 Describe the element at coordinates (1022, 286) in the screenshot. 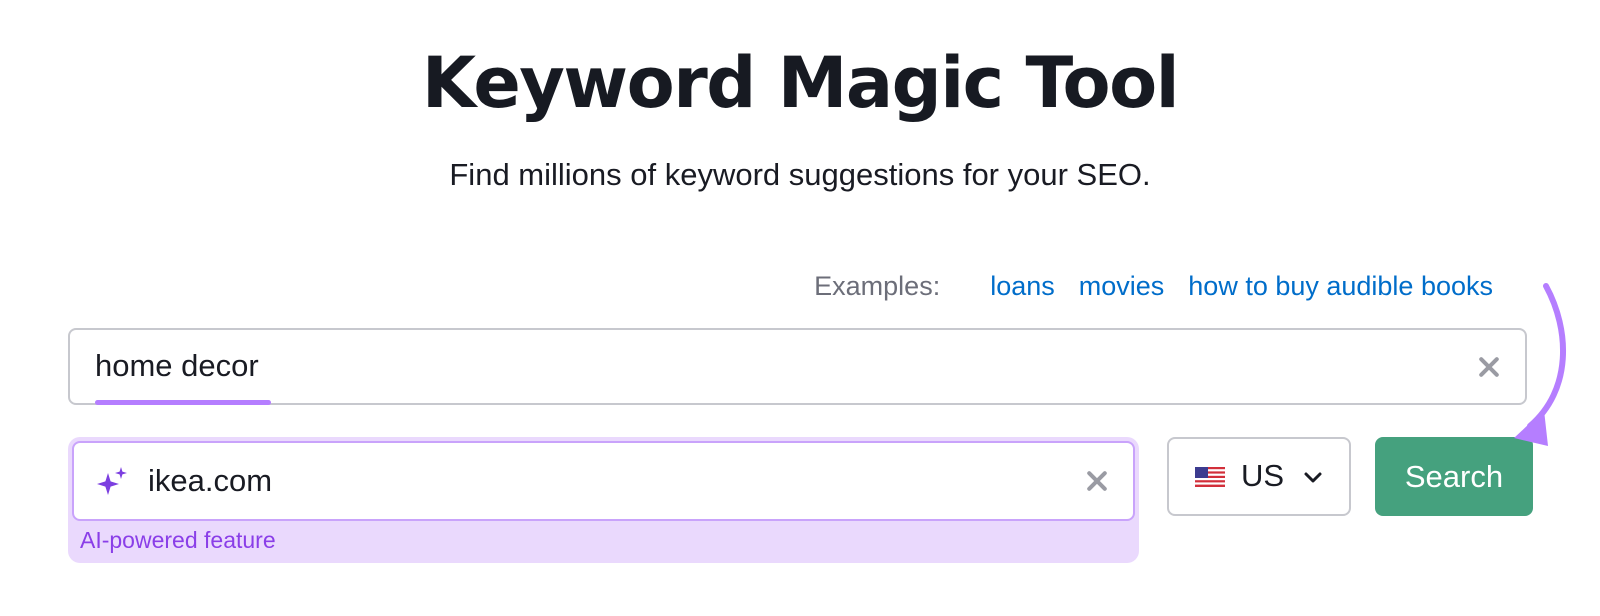

I see `example-link-loans: loans` at that location.